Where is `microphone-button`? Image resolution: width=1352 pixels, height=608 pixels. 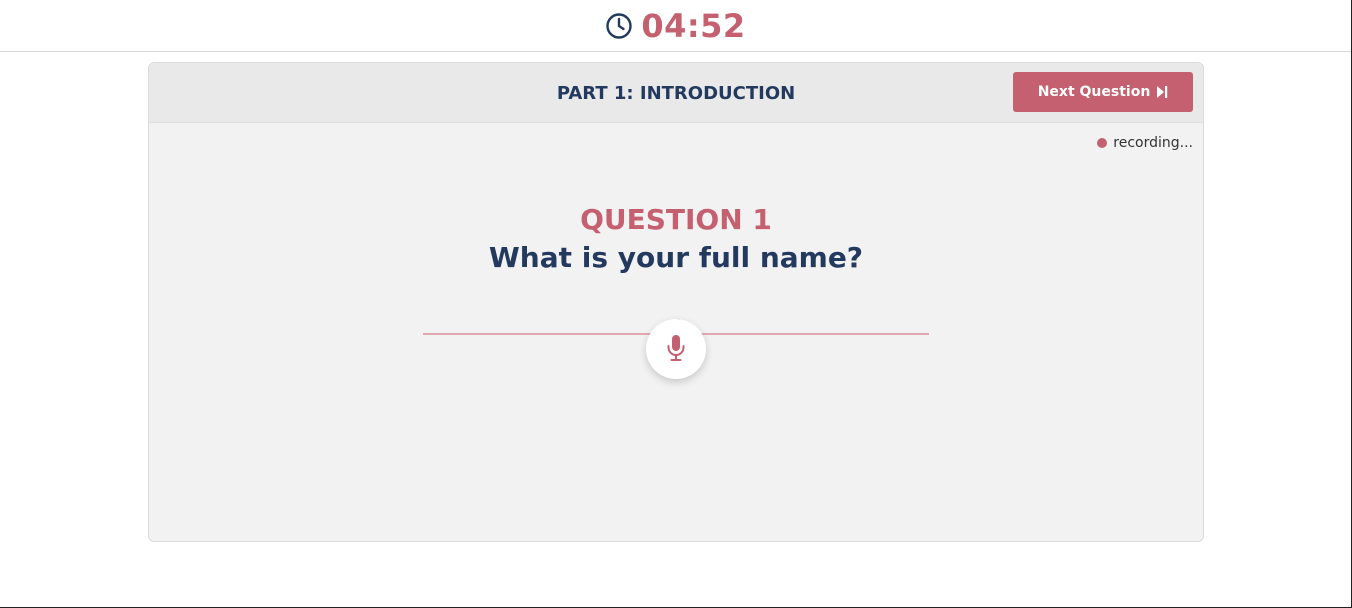
microphone-button is located at coordinates (676, 349).